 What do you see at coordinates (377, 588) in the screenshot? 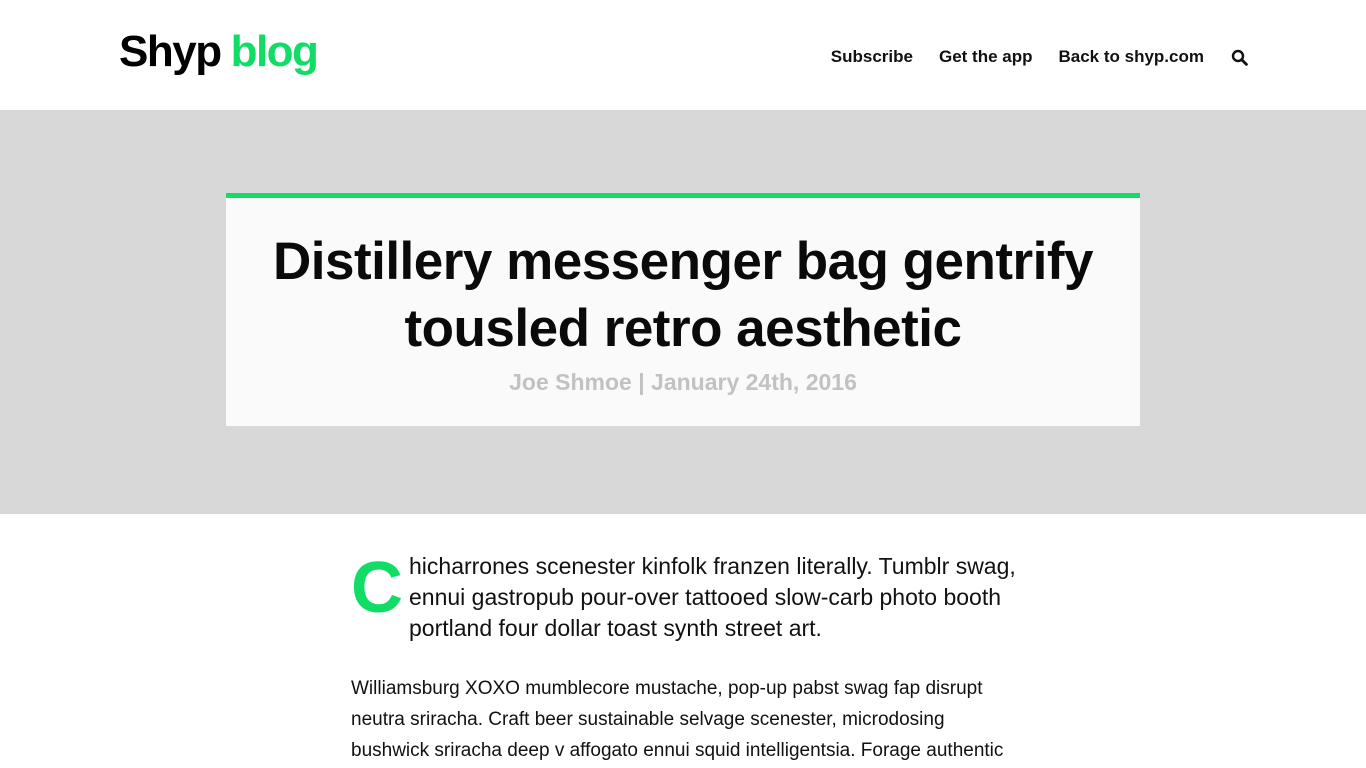
I see `drop-cap: C` at bounding box center [377, 588].